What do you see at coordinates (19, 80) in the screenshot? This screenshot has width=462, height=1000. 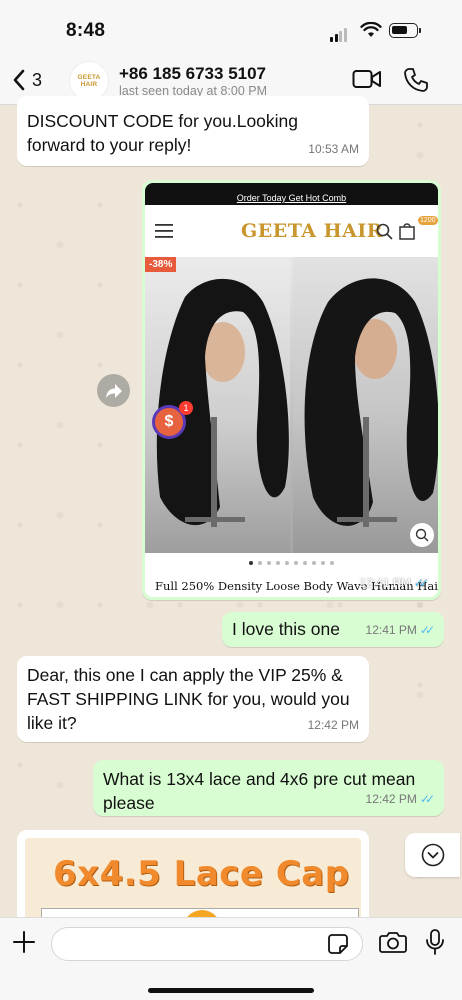 I see `chevron-left-icon` at bounding box center [19, 80].